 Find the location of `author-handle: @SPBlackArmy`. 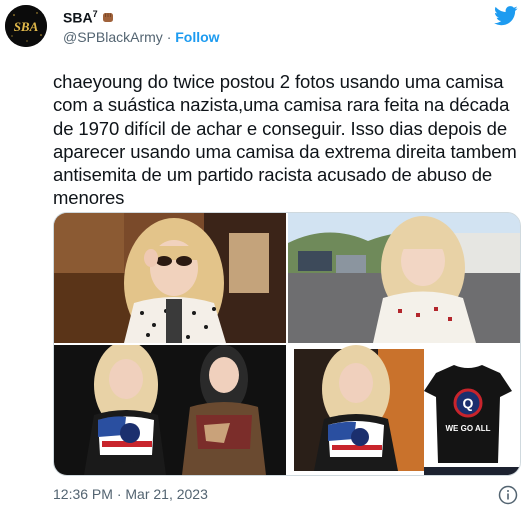

author-handle: @SPBlackArmy is located at coordinates (113, 37).